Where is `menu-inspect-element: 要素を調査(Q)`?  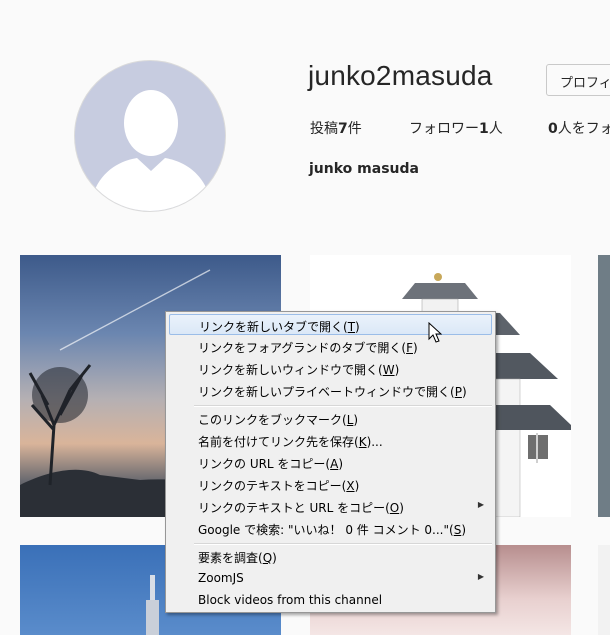
menu-inspect-element: 要素を調査(Q) is located at coordinates (330, 556).